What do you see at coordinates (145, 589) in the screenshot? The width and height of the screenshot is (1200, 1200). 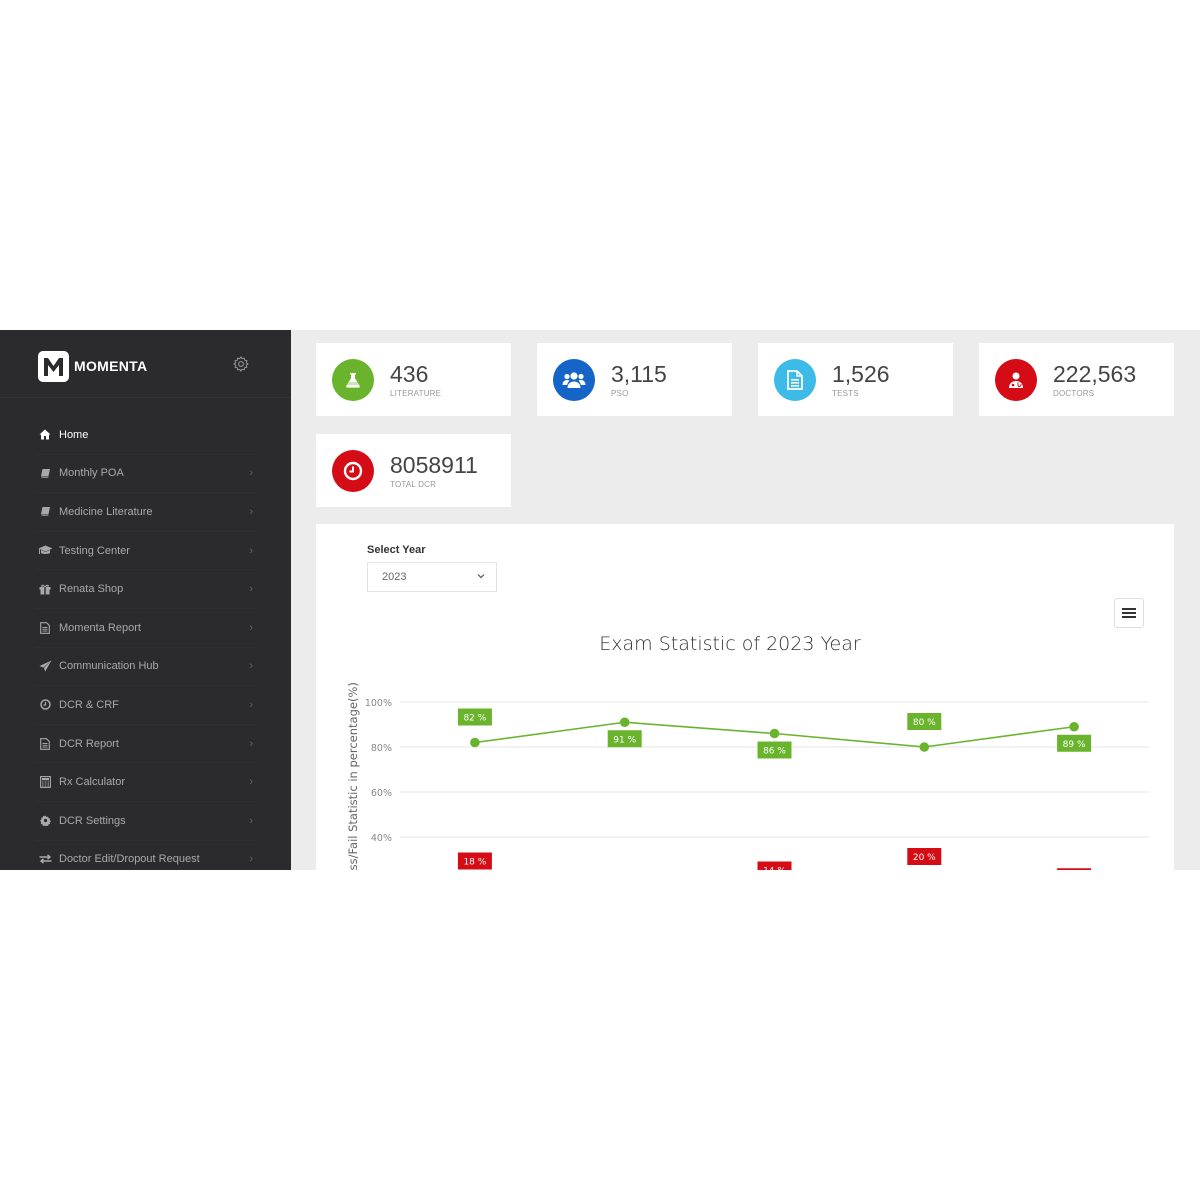 I see `sidebar-item-renata-shop: Renata Shop ›` at bounding box center [145, 589].